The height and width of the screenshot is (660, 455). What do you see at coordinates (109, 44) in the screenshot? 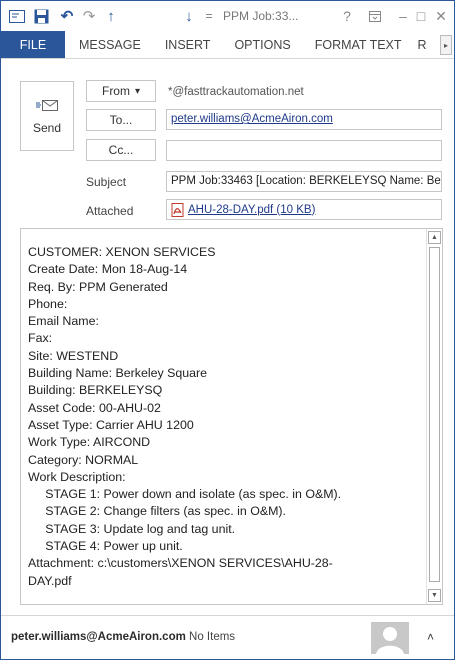
I see `tab-message: MESSAGE` at bounding box center [109, 44].